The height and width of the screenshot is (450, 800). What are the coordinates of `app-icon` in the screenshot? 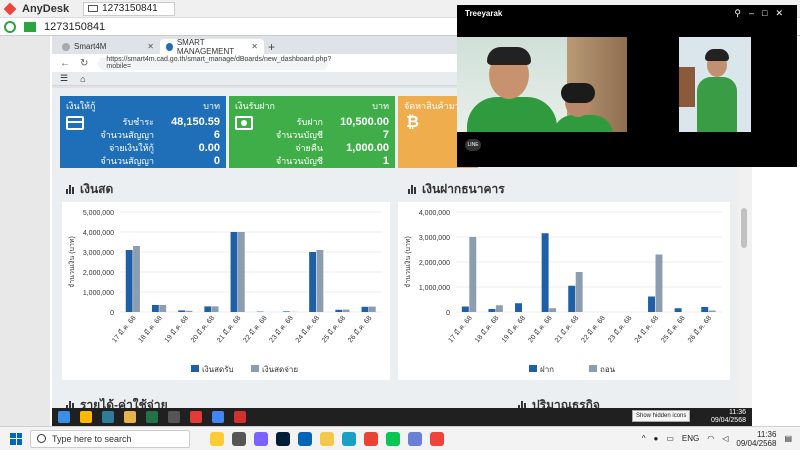 It's located at (415, 438).